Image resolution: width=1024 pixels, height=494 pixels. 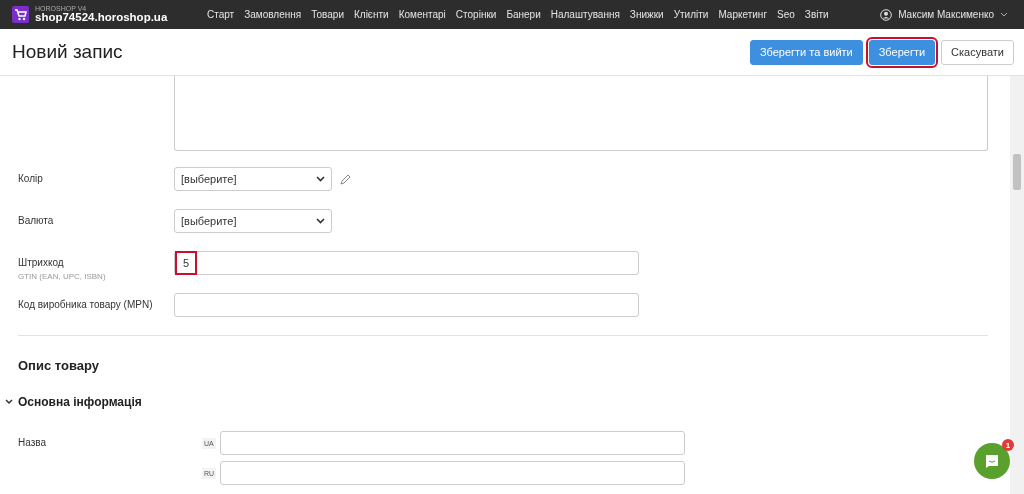 I want to click on notification-badge: 1, so click(x=1008, y=445).